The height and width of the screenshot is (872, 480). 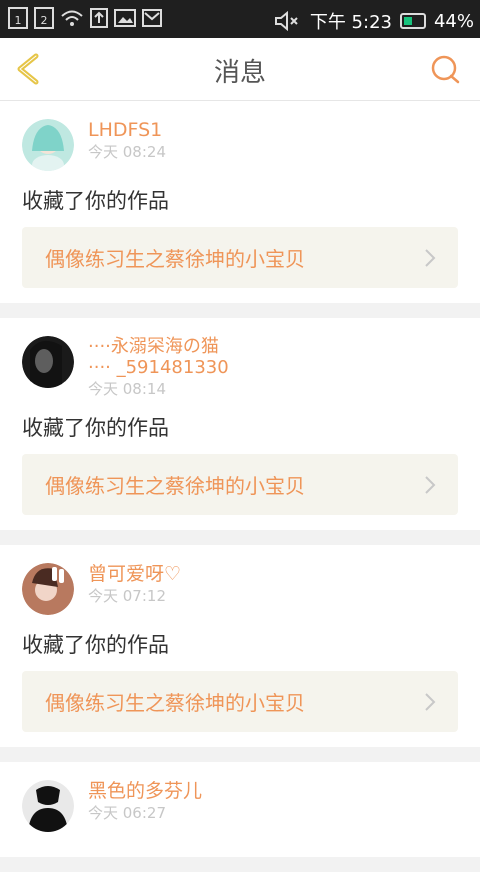 I want to click on timestamp: 今天 08:14, so click(x=127, y=389).